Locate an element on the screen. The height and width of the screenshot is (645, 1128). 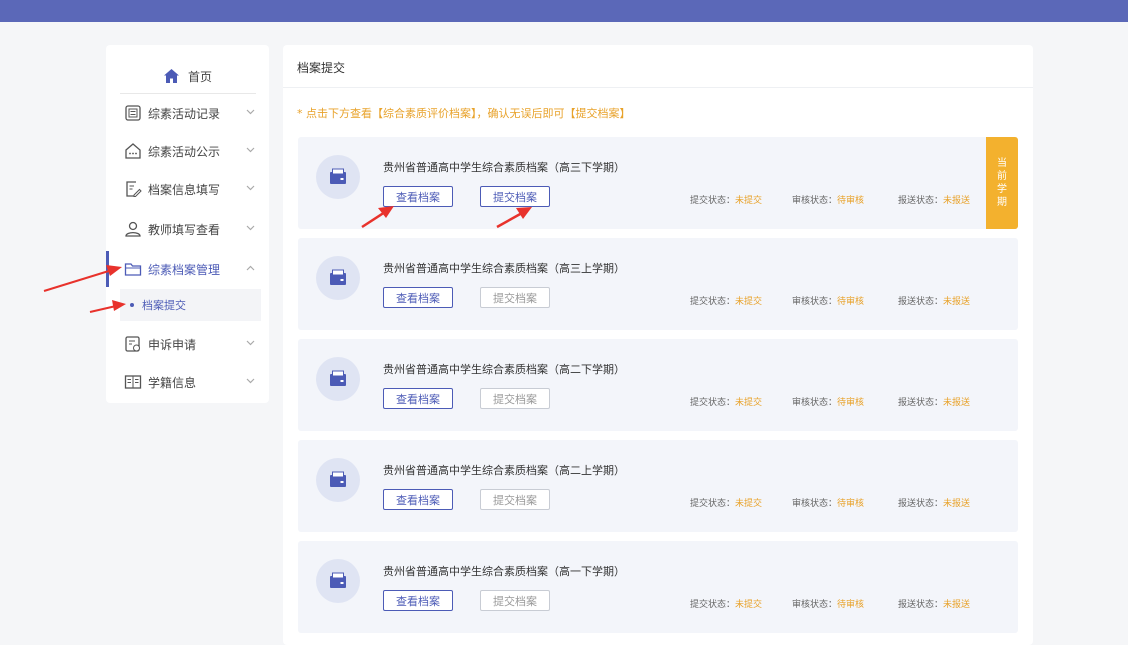
sidebar-item-archive-fill: 档案信息填写 is located at coordinates (187, 189).